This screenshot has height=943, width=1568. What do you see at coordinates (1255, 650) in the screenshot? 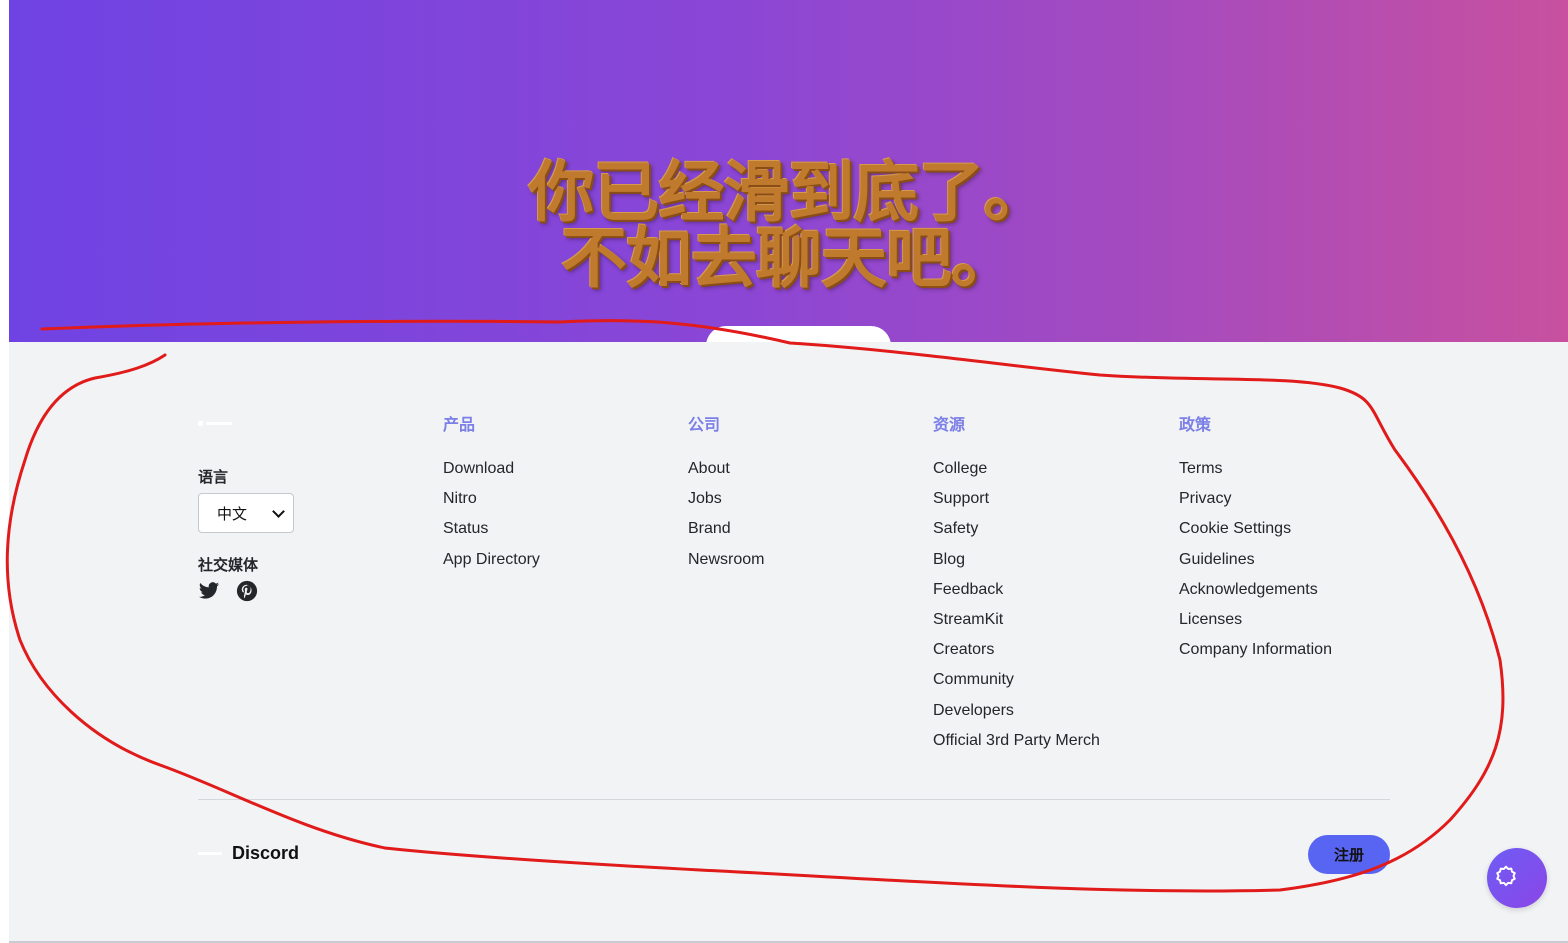
I see `footer-link: Company Information` at bounding box center [1255, 650].